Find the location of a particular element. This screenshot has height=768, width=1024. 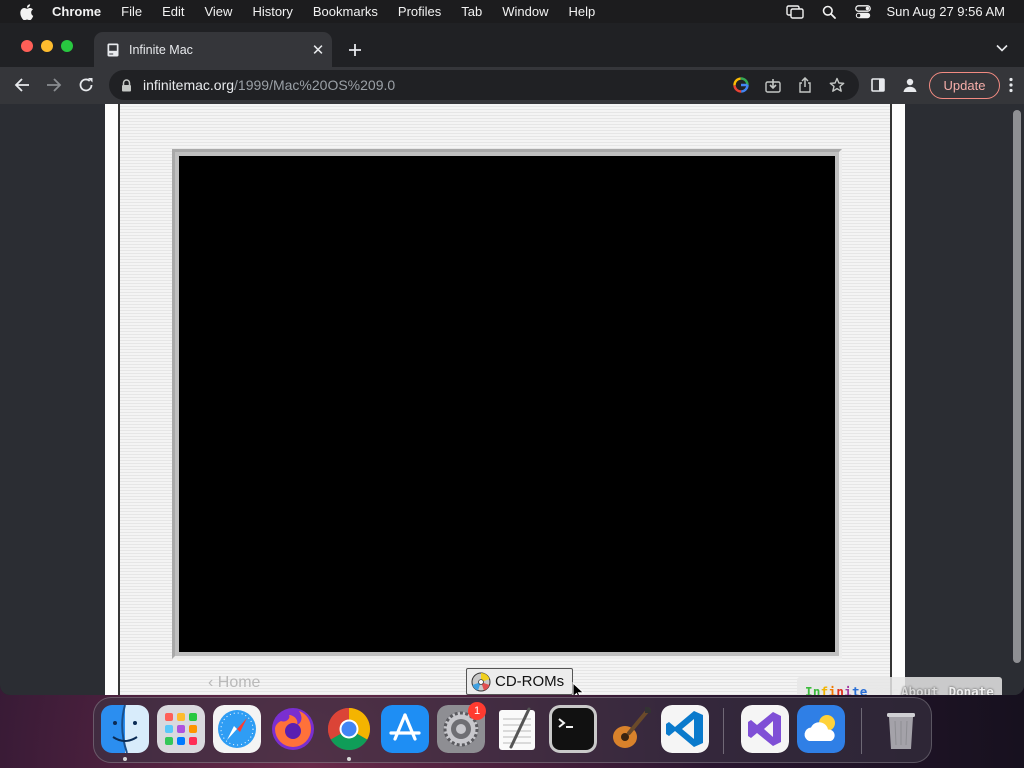

side-panel-icon is located at coordinates (878, 85).